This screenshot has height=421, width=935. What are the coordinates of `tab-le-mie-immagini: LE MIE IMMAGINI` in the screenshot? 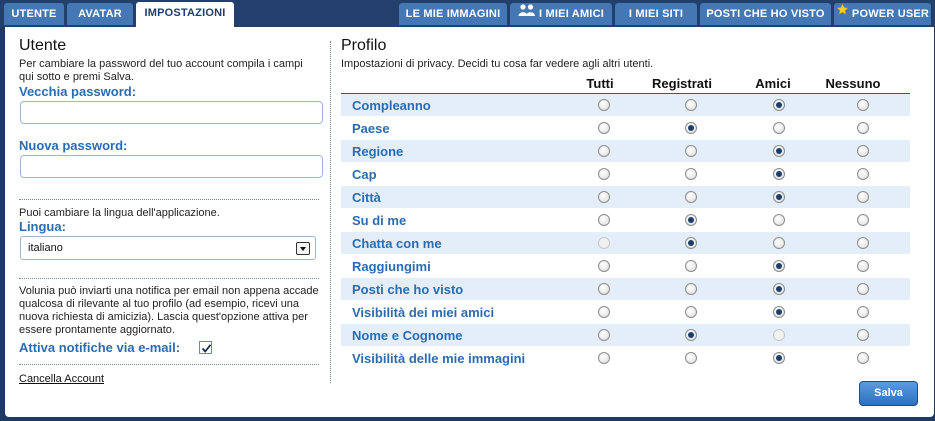 It's located at (453, 14).